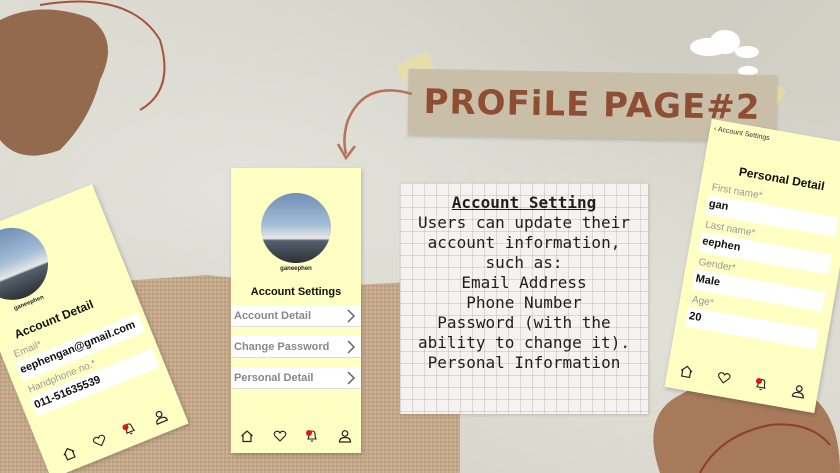  I want to click on age-label: Age*, so click(703, 301).